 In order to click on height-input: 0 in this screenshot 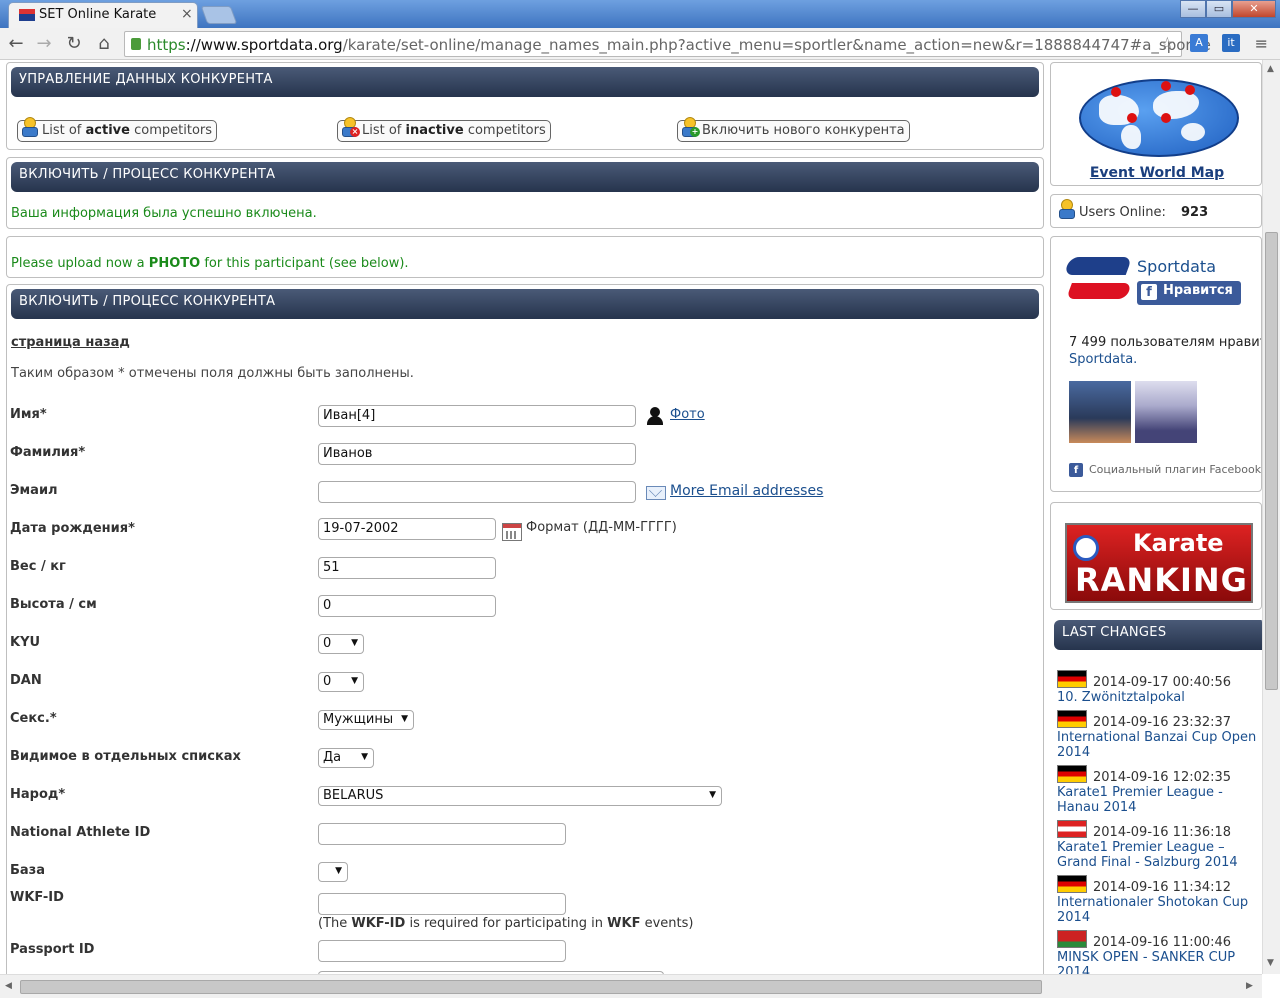, I will do `click(407, 606)`.